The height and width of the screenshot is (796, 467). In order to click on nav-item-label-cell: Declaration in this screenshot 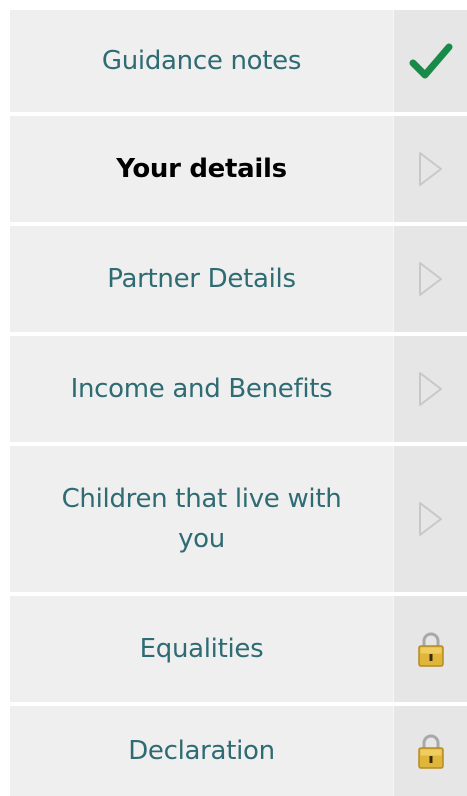, I will do `click(201, 751)`.